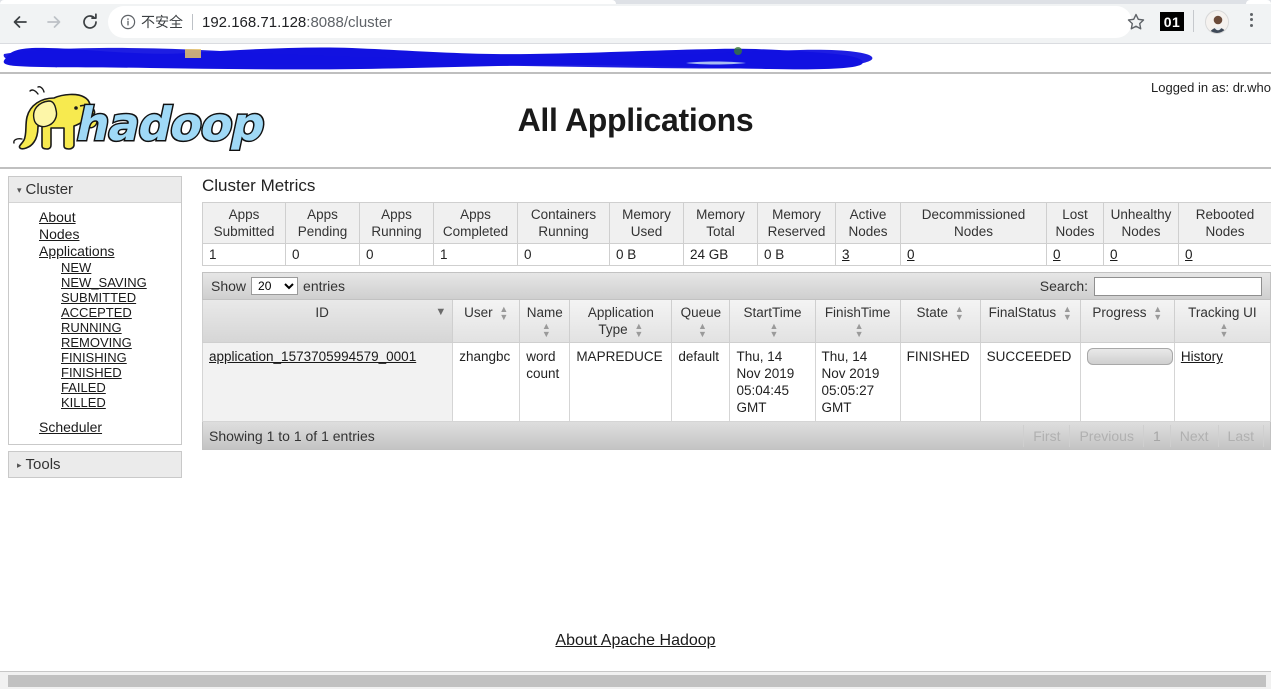 The image size is (1271, 689). I want to click on forward-button, so click(54, 22).